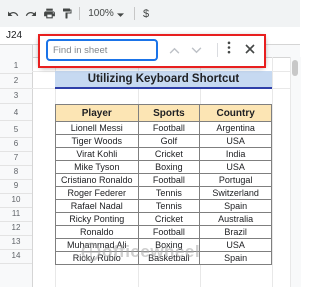 The image size is (320, 287). I want to click on header-sports: Sports, so click(169, 113).